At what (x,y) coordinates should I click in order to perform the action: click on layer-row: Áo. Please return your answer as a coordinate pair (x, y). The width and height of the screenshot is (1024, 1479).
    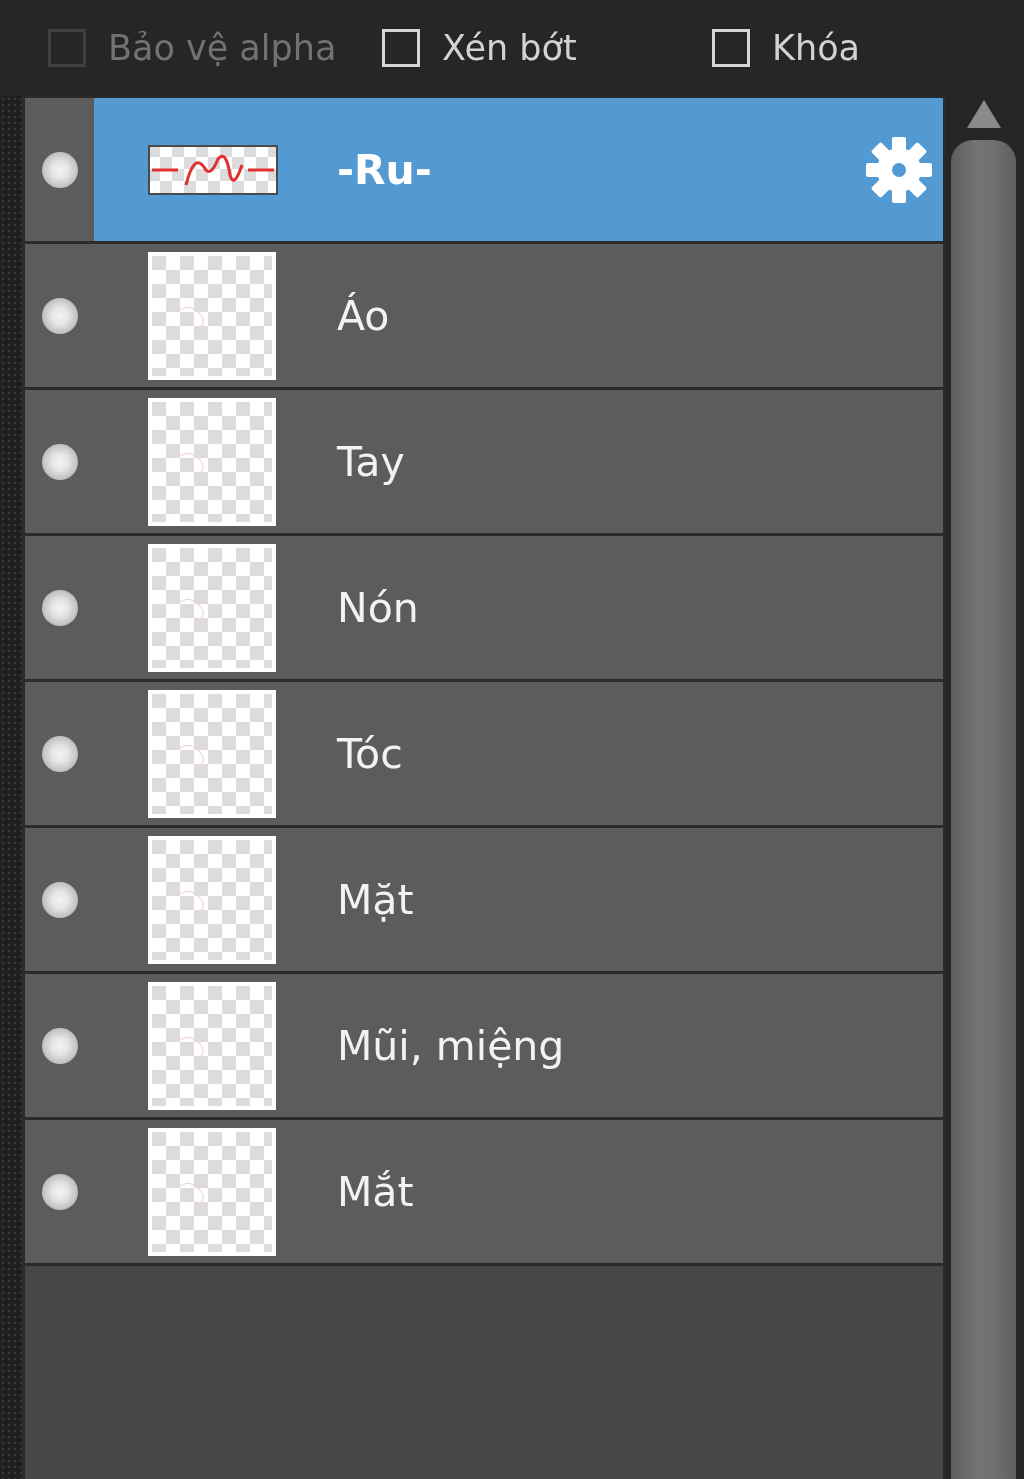
    Looking at the image, I should click on (484, 317).